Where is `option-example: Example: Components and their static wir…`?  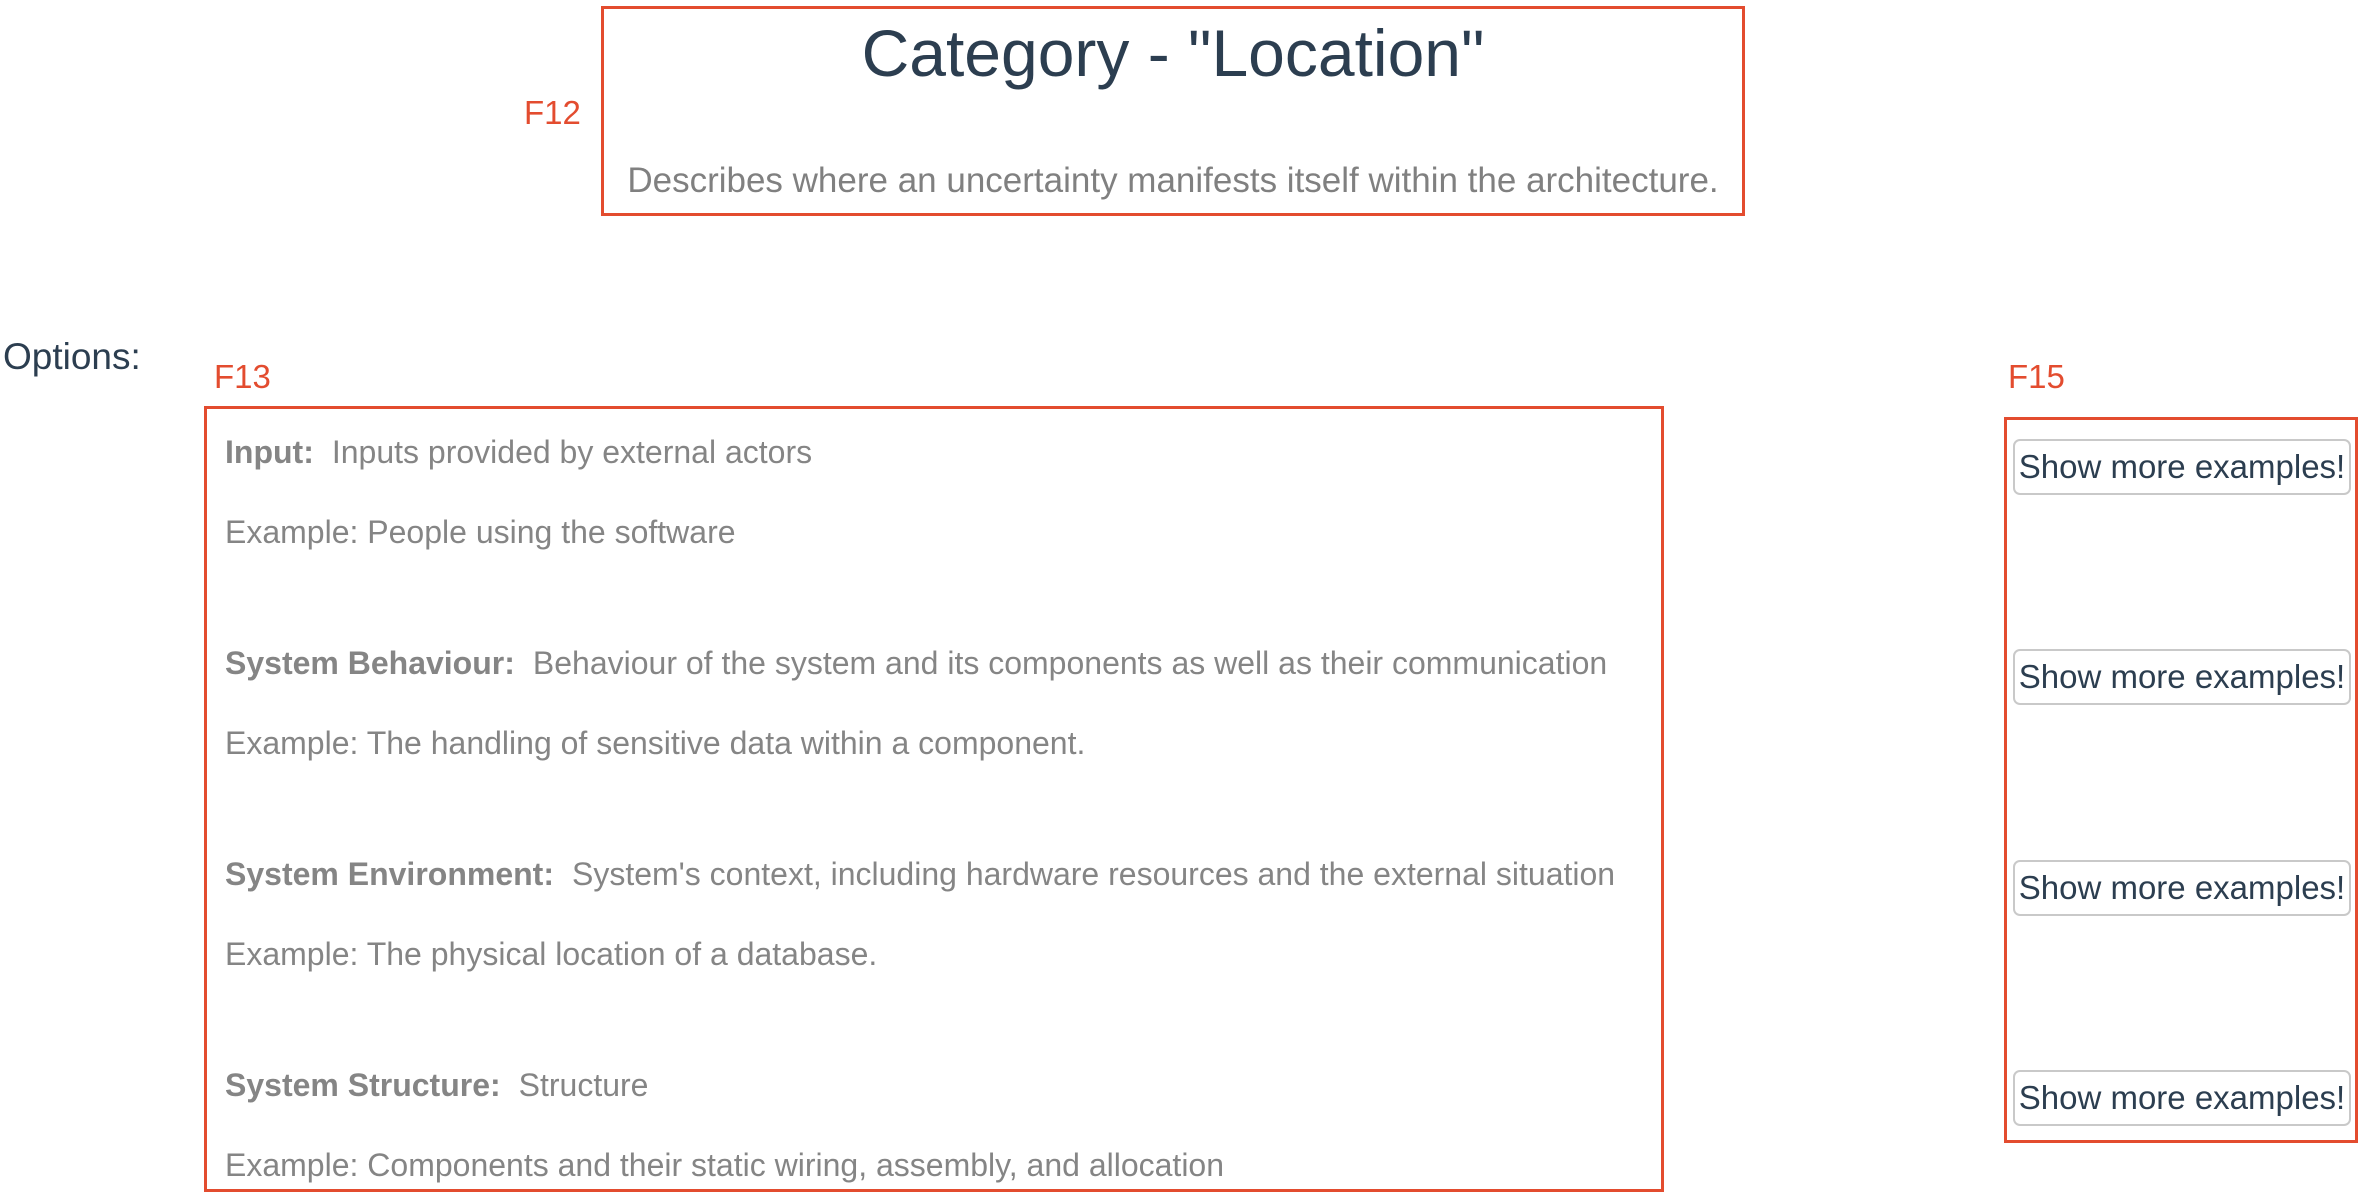 option-example: Example: Components and their static wir… is located at coordinates (725, 1165).